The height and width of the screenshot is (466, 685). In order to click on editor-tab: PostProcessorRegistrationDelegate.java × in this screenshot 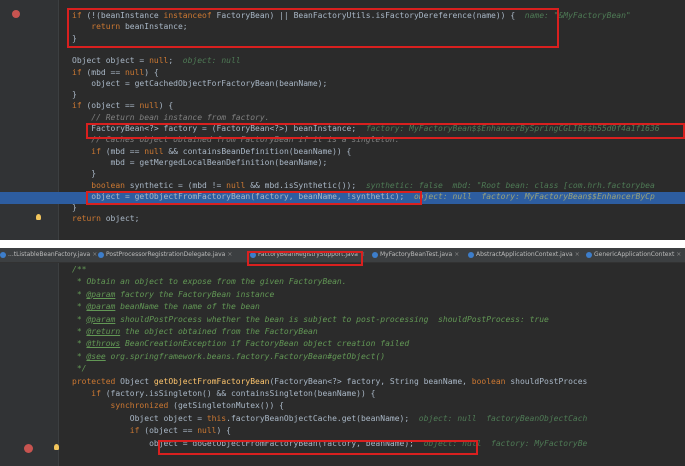, I will do `click(165, 255)`.